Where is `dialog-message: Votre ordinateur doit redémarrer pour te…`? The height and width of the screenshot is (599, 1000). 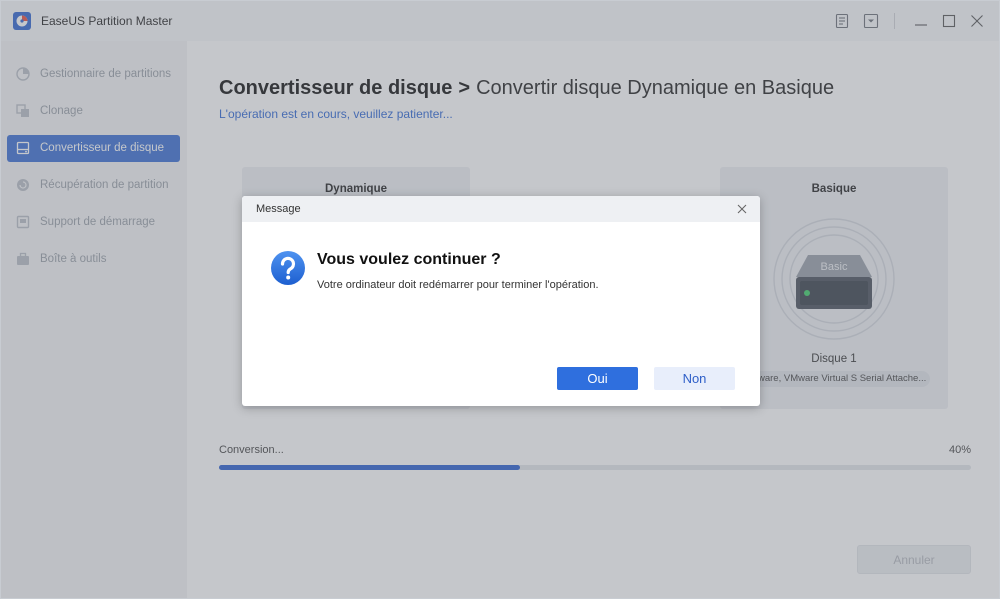 dialog-message: Votre ordinateur doit redémarrer pour te… is located at coordinates (458, 285).